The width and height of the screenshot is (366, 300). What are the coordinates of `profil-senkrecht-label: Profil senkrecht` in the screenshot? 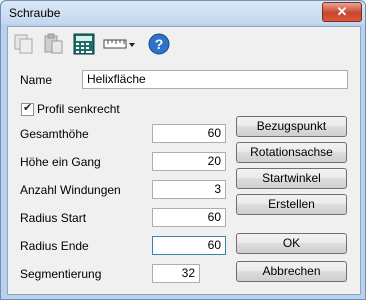 It's located at (78, 109).